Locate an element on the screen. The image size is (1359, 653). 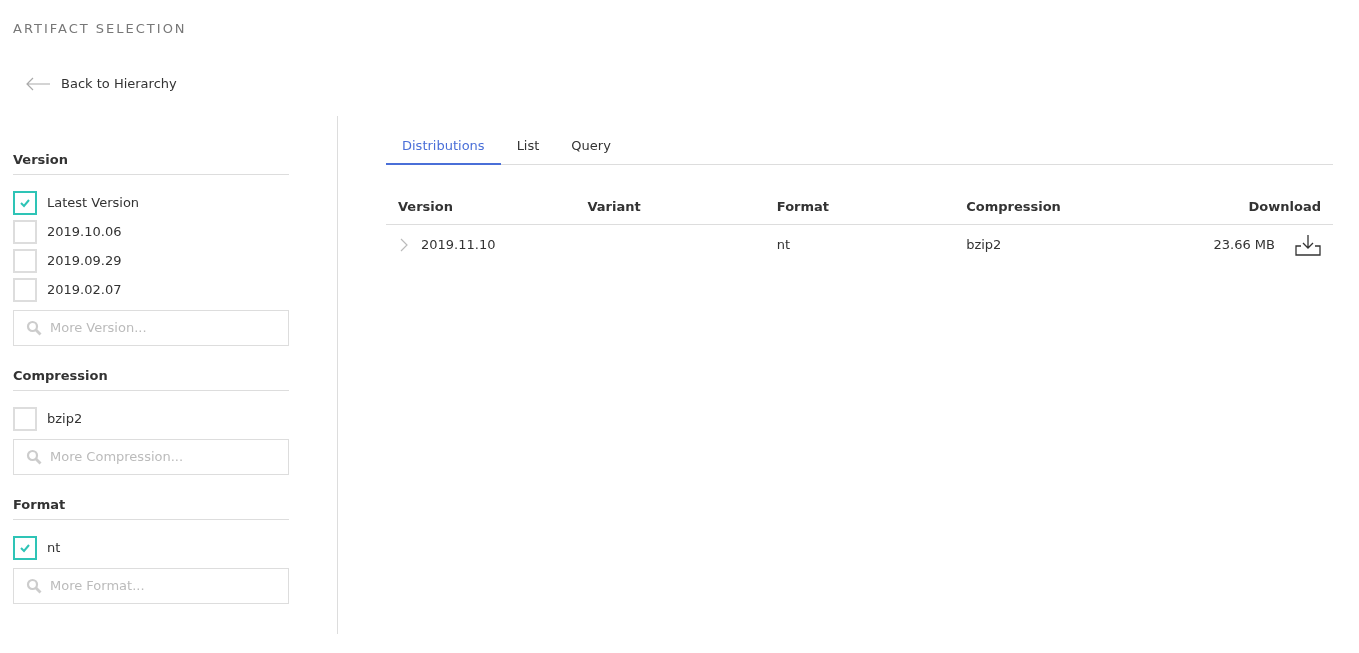
left-arrow-icon is located at coordinates (38, 83).